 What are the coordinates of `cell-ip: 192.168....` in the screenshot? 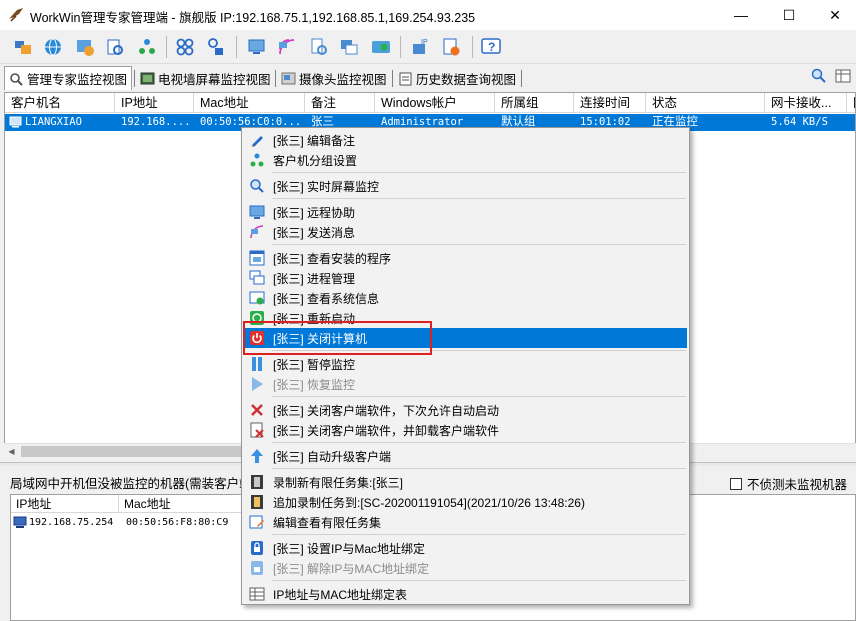 It's located at (156, 122).